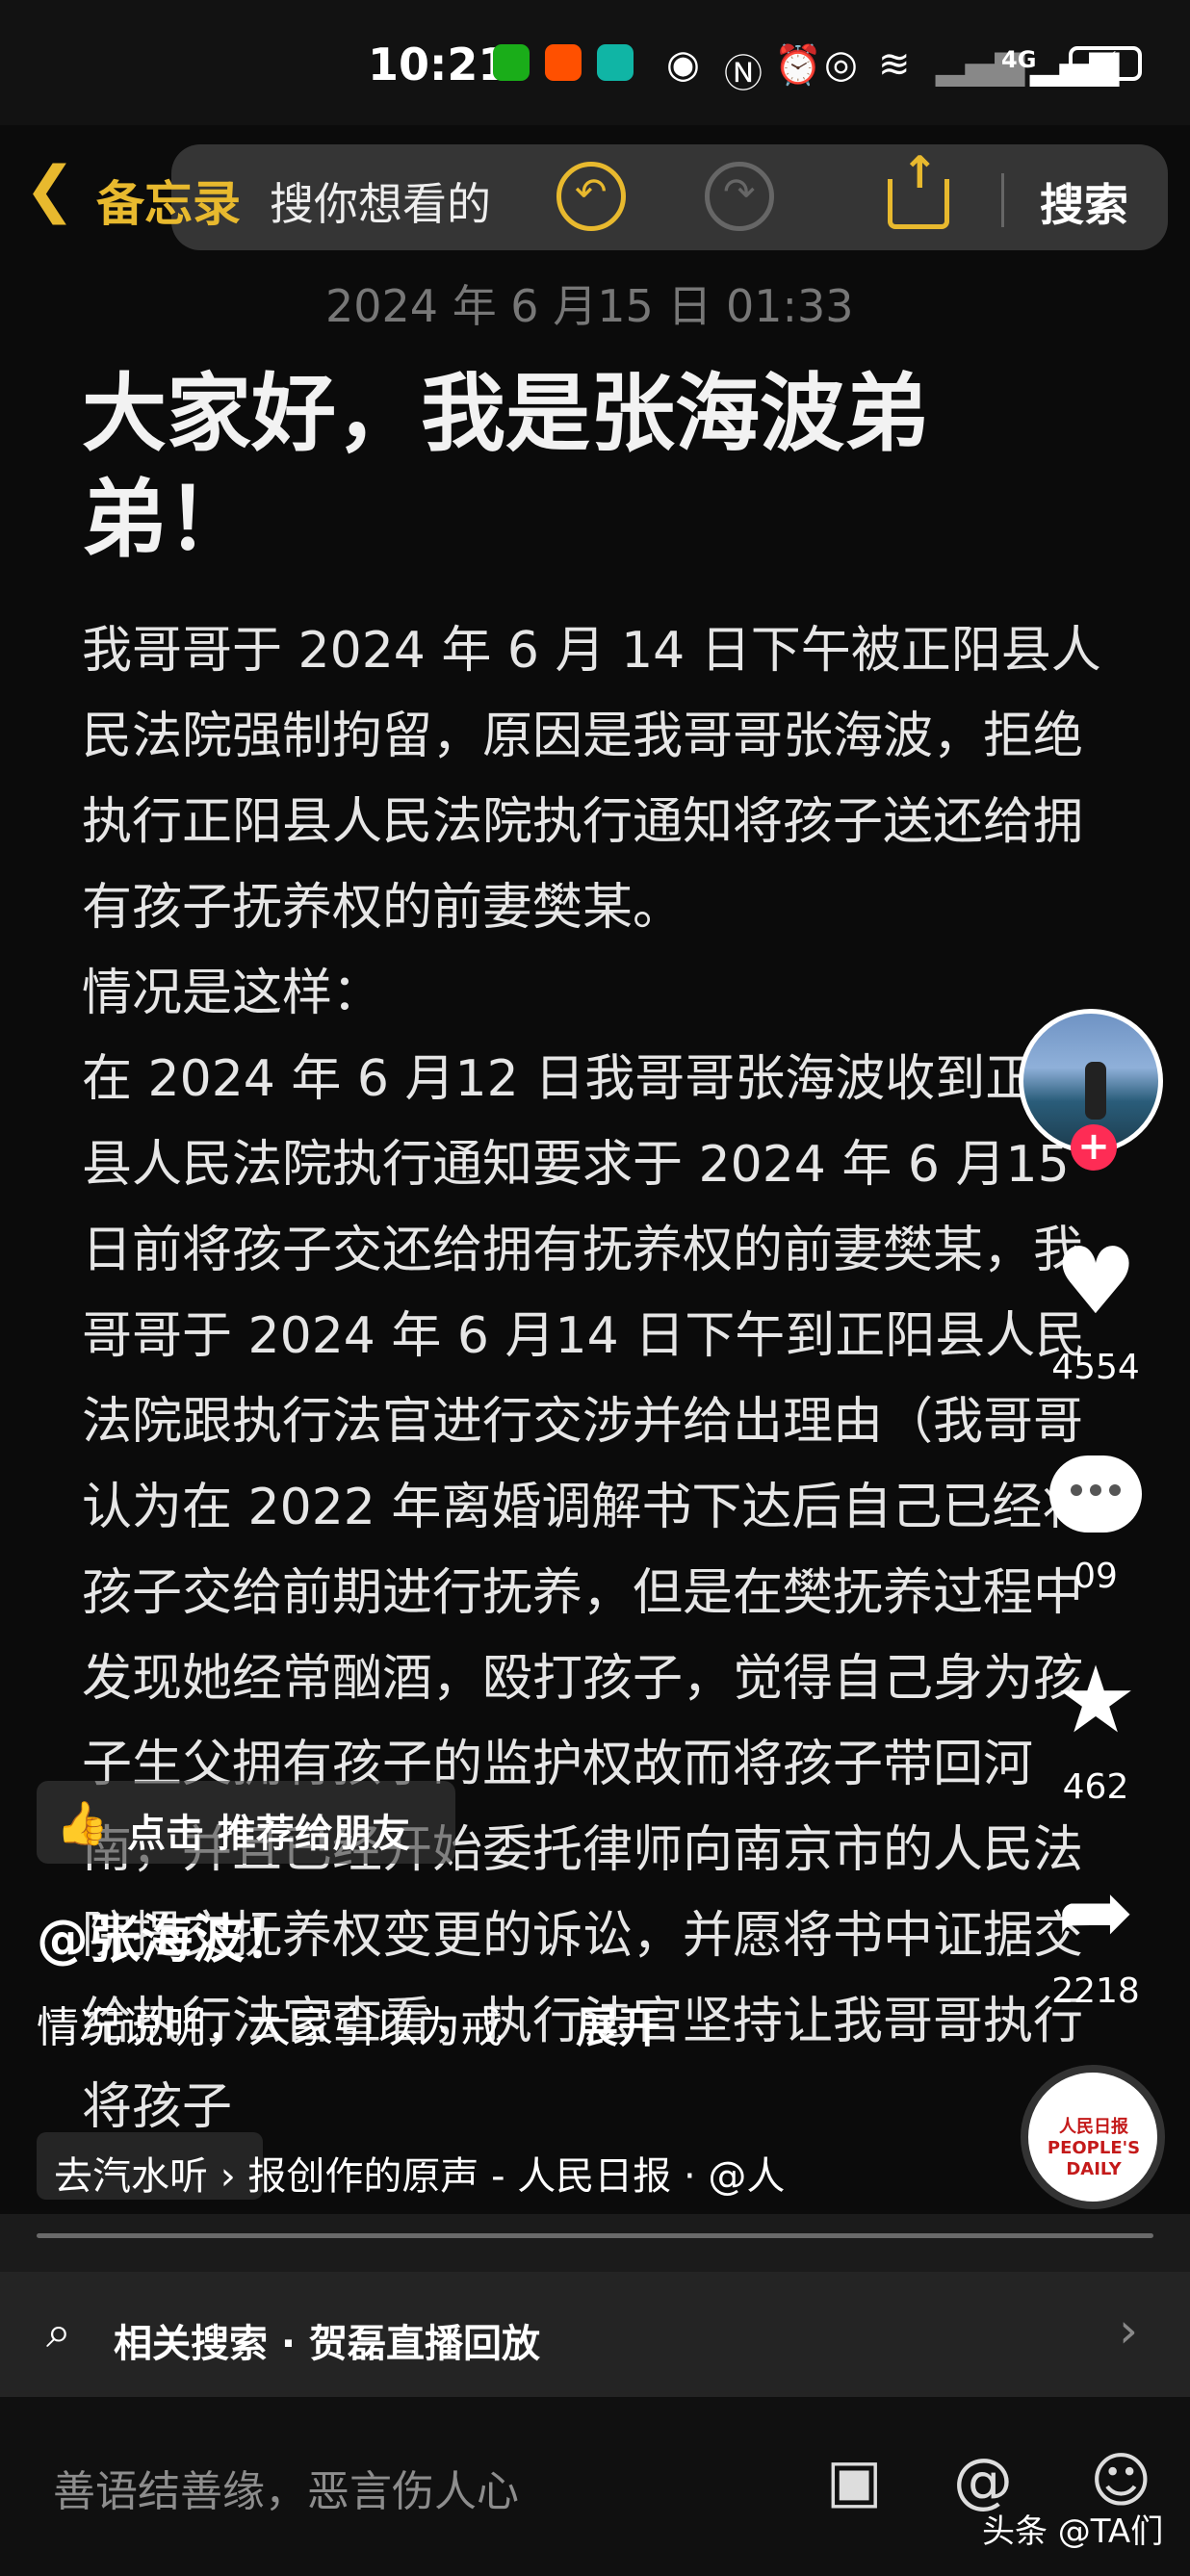 Image resolution: width=1190 pixels, height=2576 pixels. Describe the element at coordinates (595, 2235) in the screenshot. I see `video-progress-bar` at that location.